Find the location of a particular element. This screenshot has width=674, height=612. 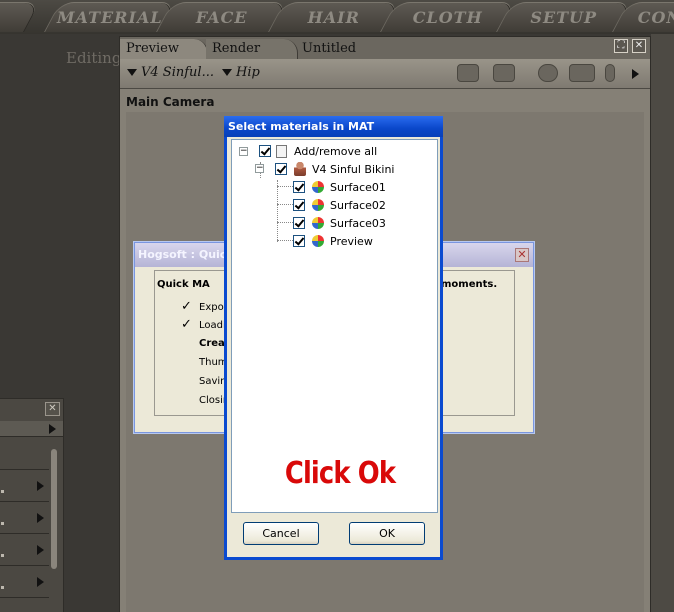

toolbar-more-arrow-icon is located at coordinates (635, 74).